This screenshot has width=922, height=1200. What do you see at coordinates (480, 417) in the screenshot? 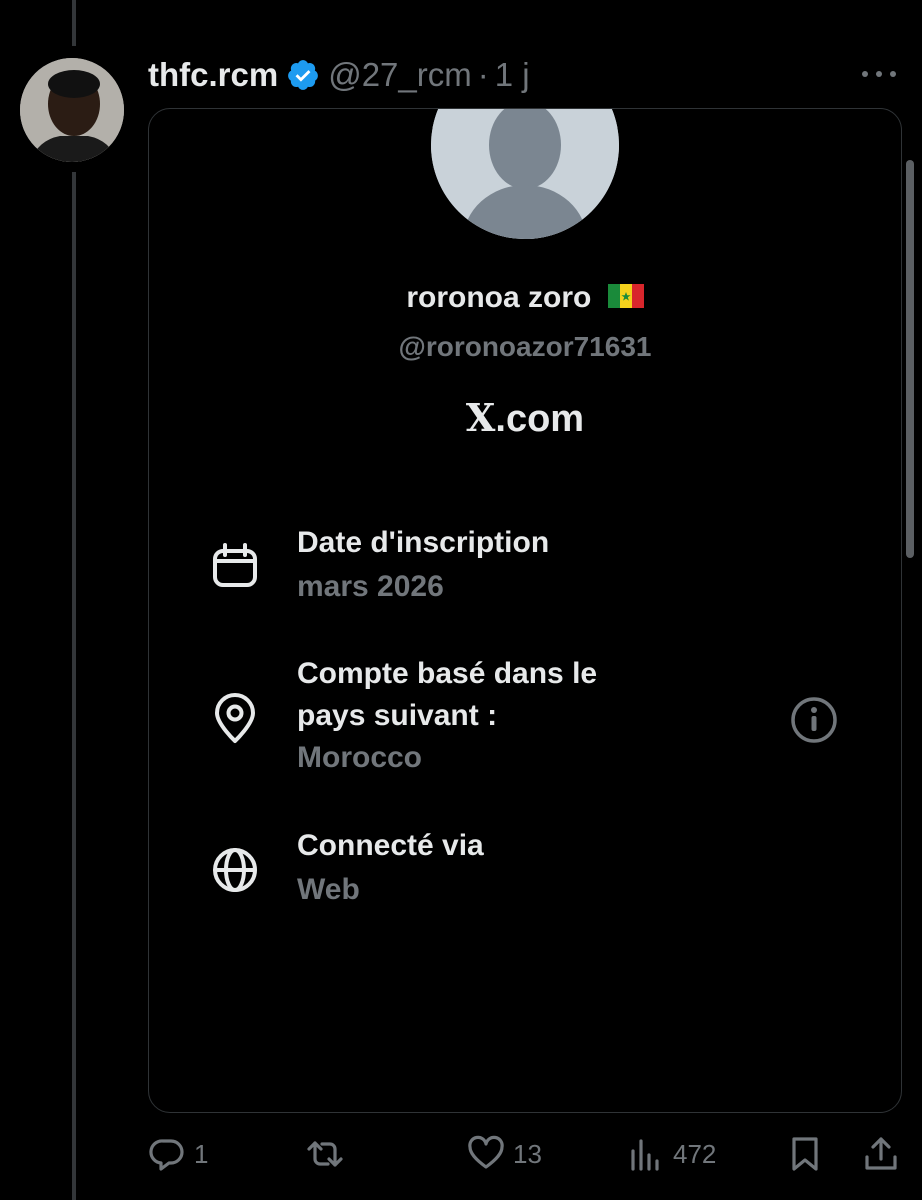
I see `x-logo-letter: X` at bounding box center [480, 417].